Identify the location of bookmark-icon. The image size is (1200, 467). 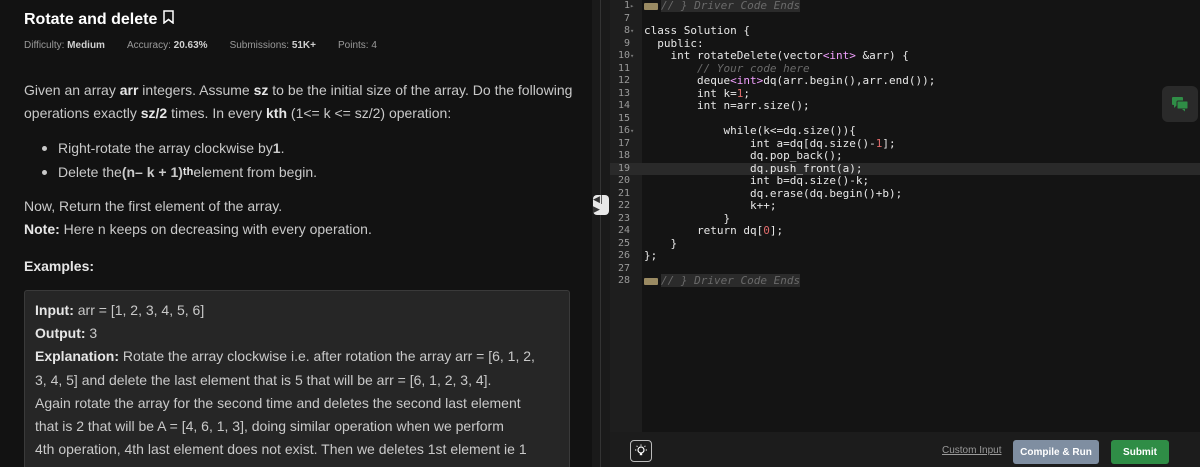
(169, 19).